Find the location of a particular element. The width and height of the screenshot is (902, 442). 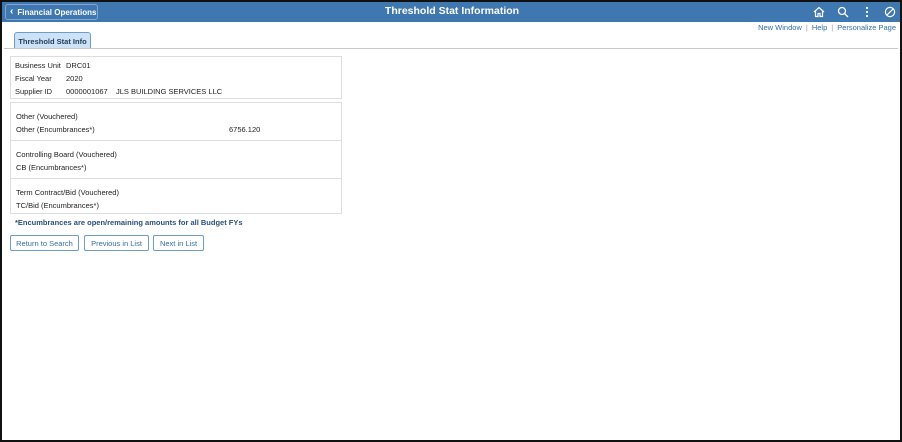

back-button-label: Financial Operations is located at coordinates (57, 12).